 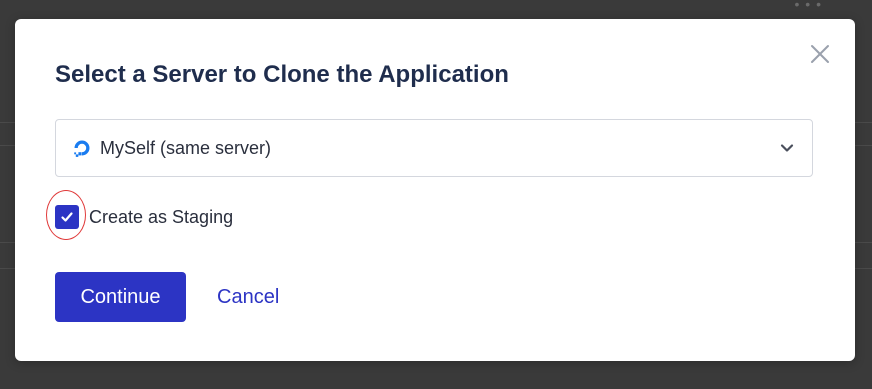 What do you see at coordinates (82, 148) in the screenshot?
I see `digitalocean-logo-icon` at bounding box center [82, 148].